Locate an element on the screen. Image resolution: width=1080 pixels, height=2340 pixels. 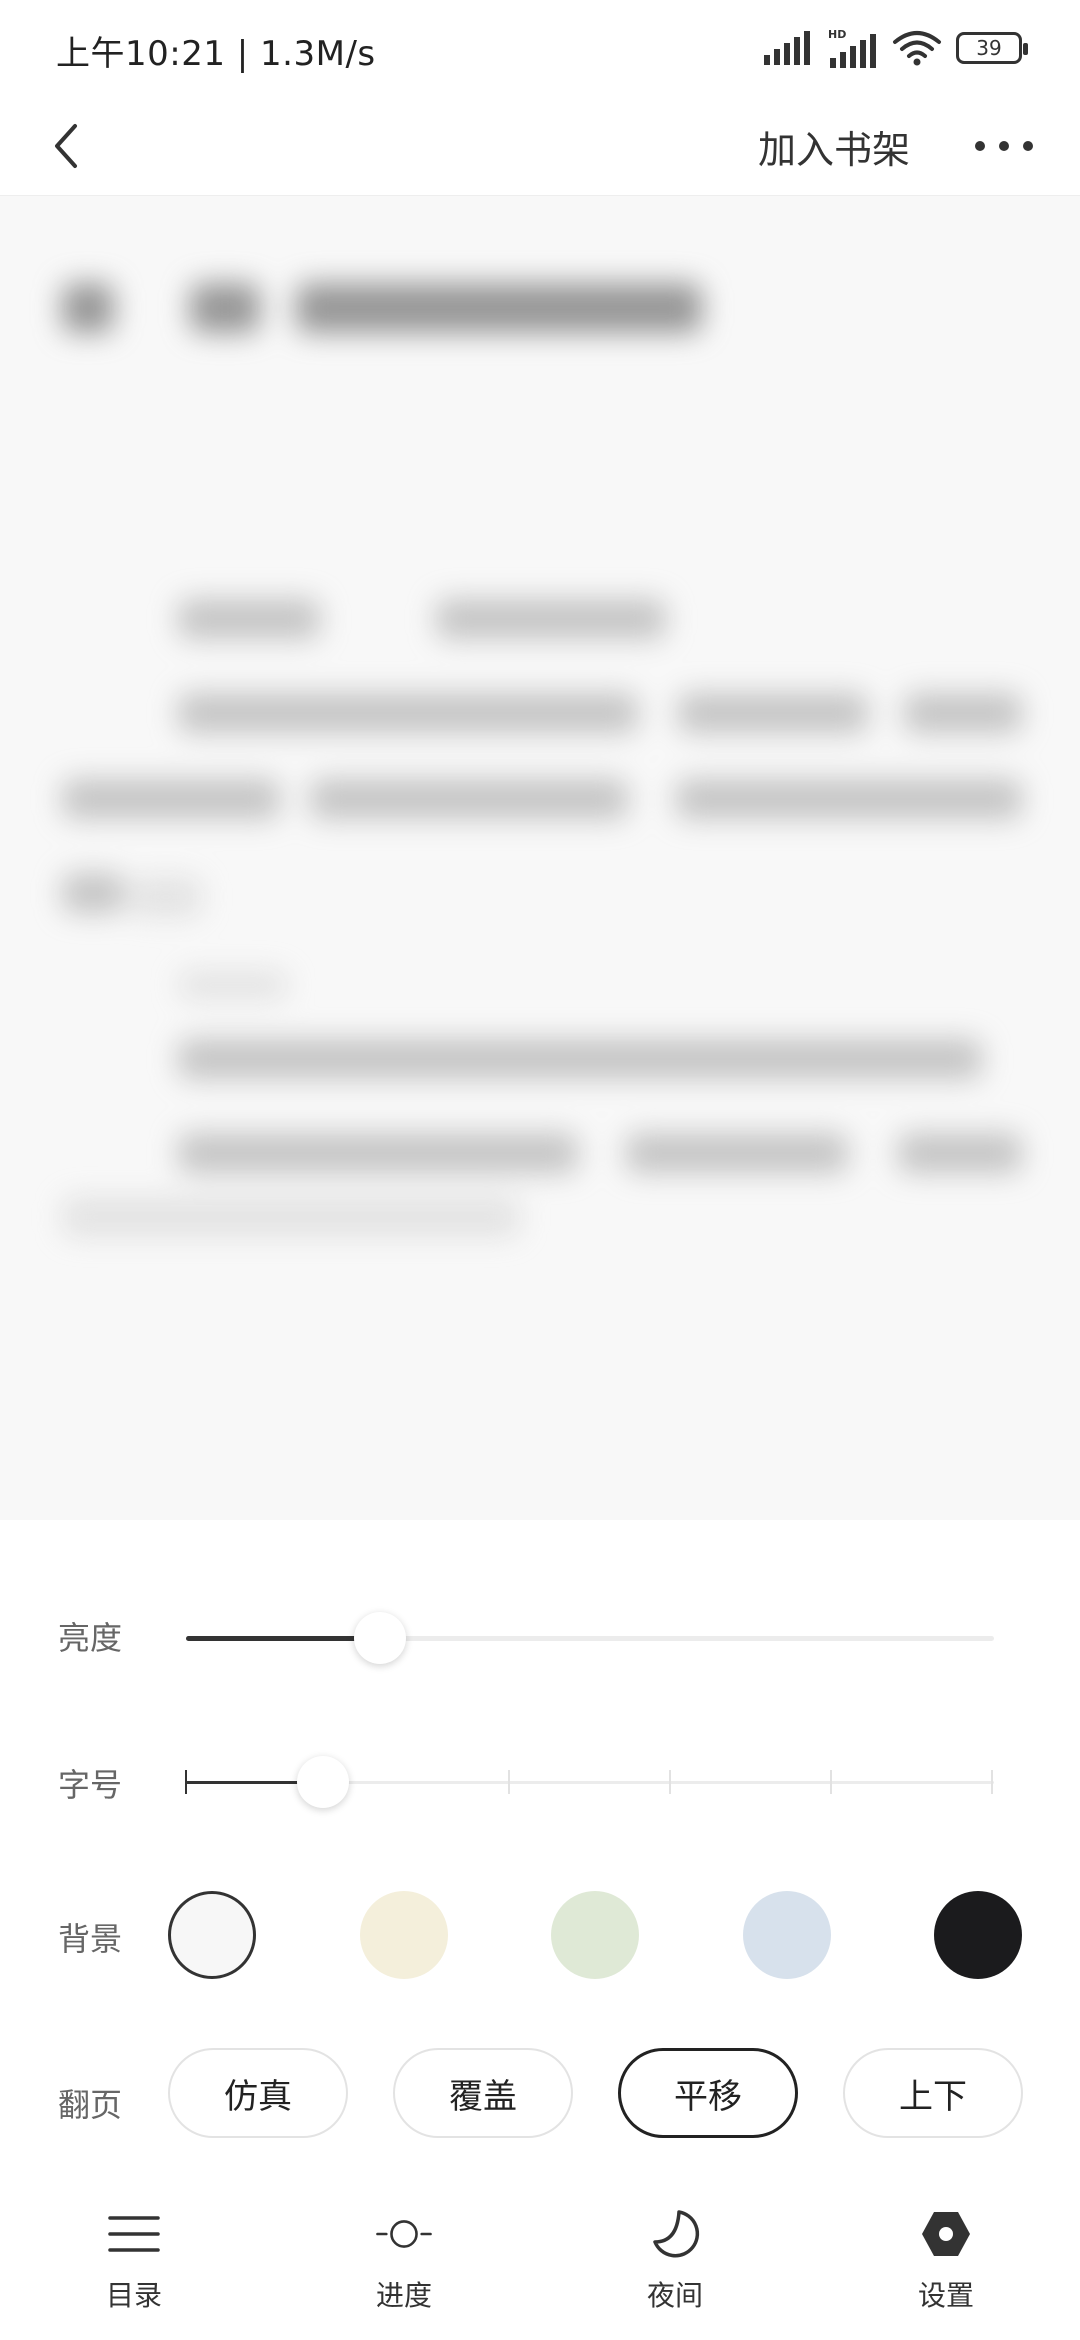
brightness-slider-thumb is located at coordinates (379, 1638).